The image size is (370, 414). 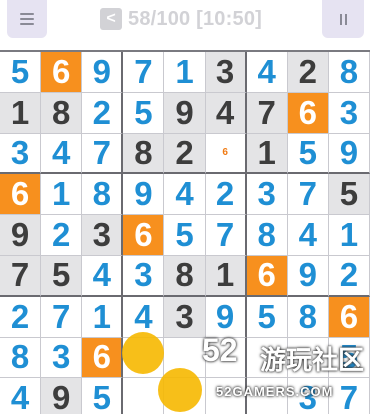 I want to click on back-icon: <, so click(x=111, y=19).